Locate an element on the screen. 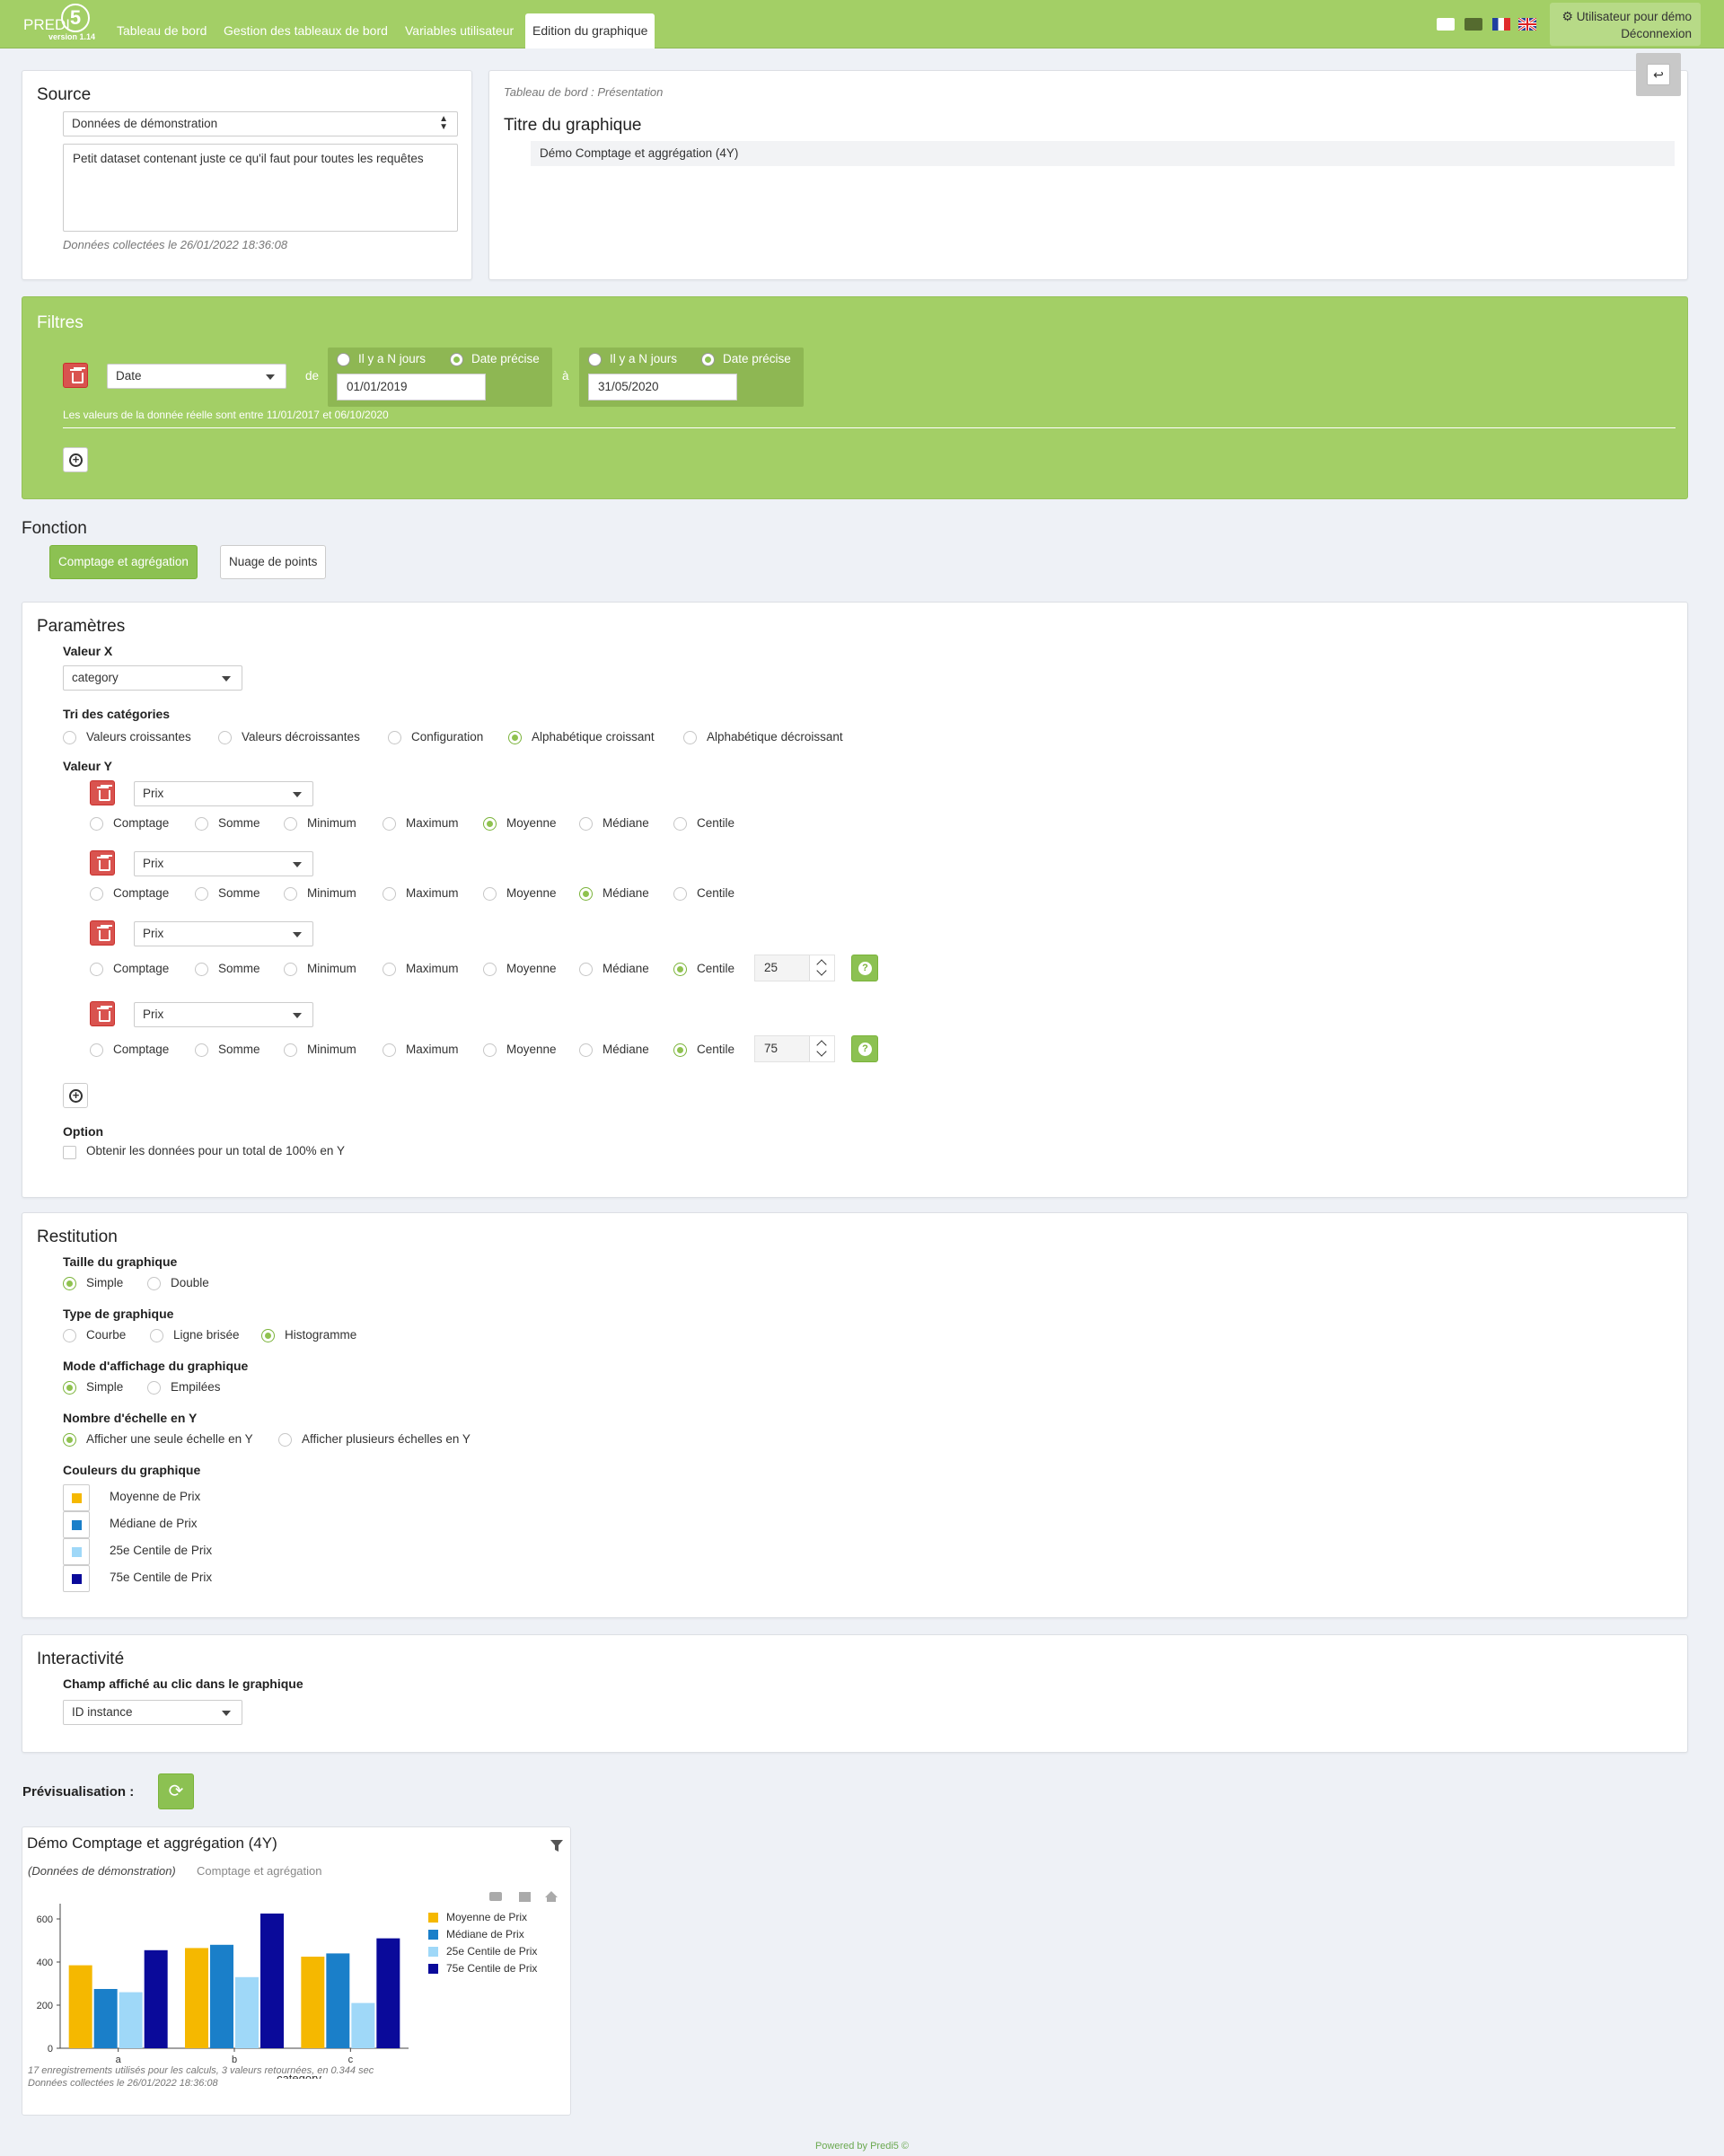 This screenshot has height=2156, width=1724. color-chip is located at coordinates (77, 1552).